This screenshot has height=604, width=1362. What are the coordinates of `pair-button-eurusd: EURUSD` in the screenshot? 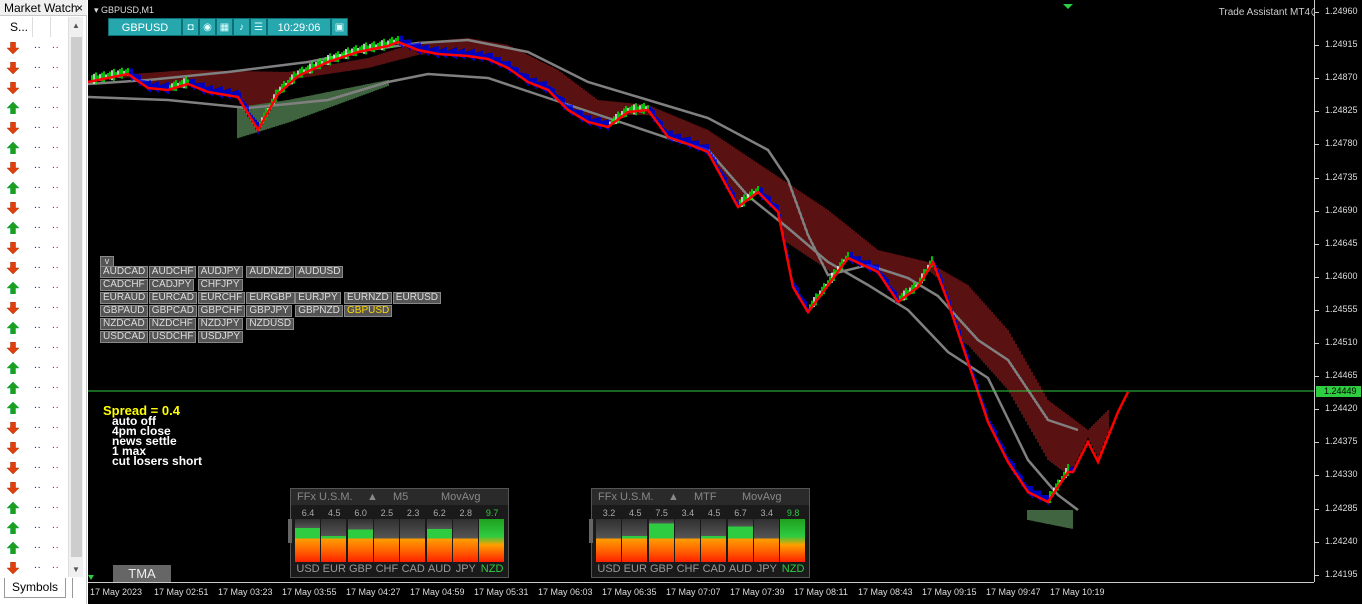 It's located at (417, 298).